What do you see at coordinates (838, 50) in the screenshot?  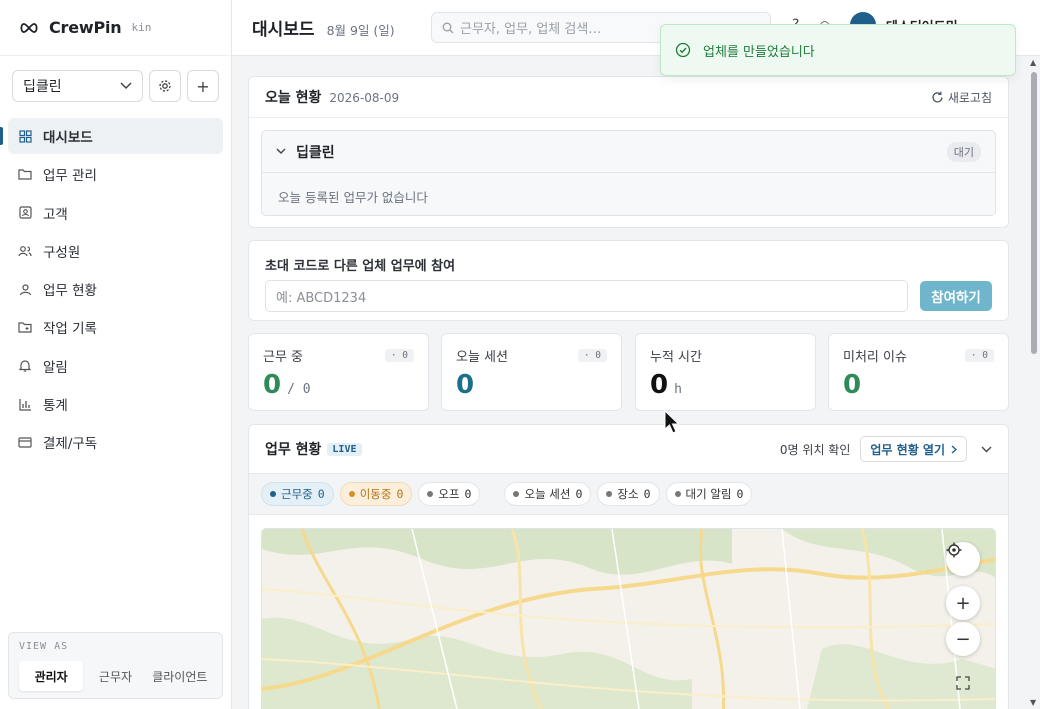 I see `success-toast: 업체를 만들었습니다` at bounding box center [838, 50].